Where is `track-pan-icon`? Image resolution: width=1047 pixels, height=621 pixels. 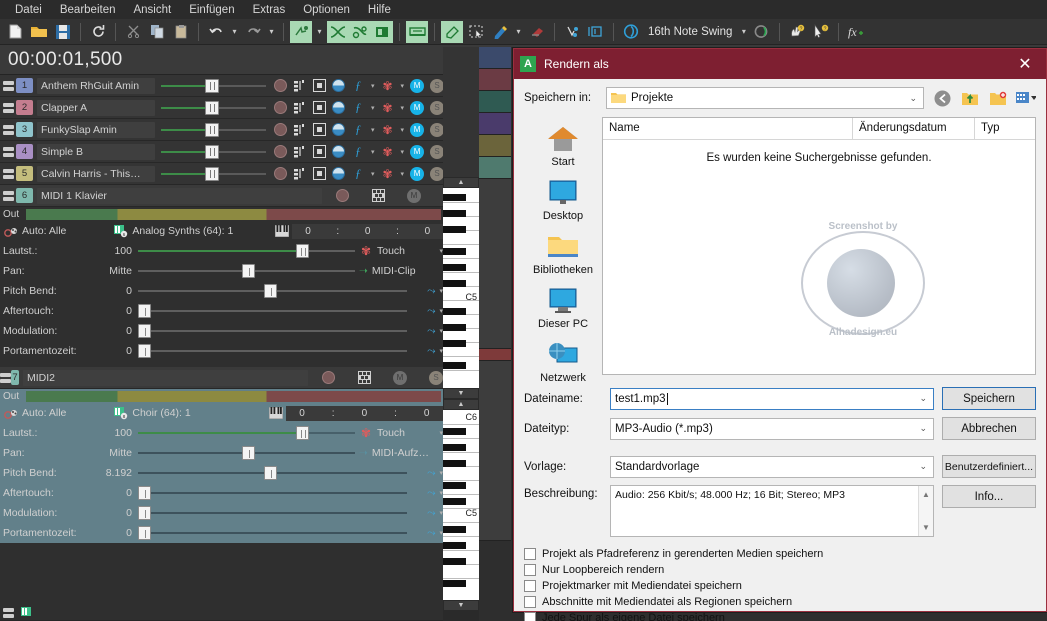 track-pan-icon is located at coordinates (338, 85).